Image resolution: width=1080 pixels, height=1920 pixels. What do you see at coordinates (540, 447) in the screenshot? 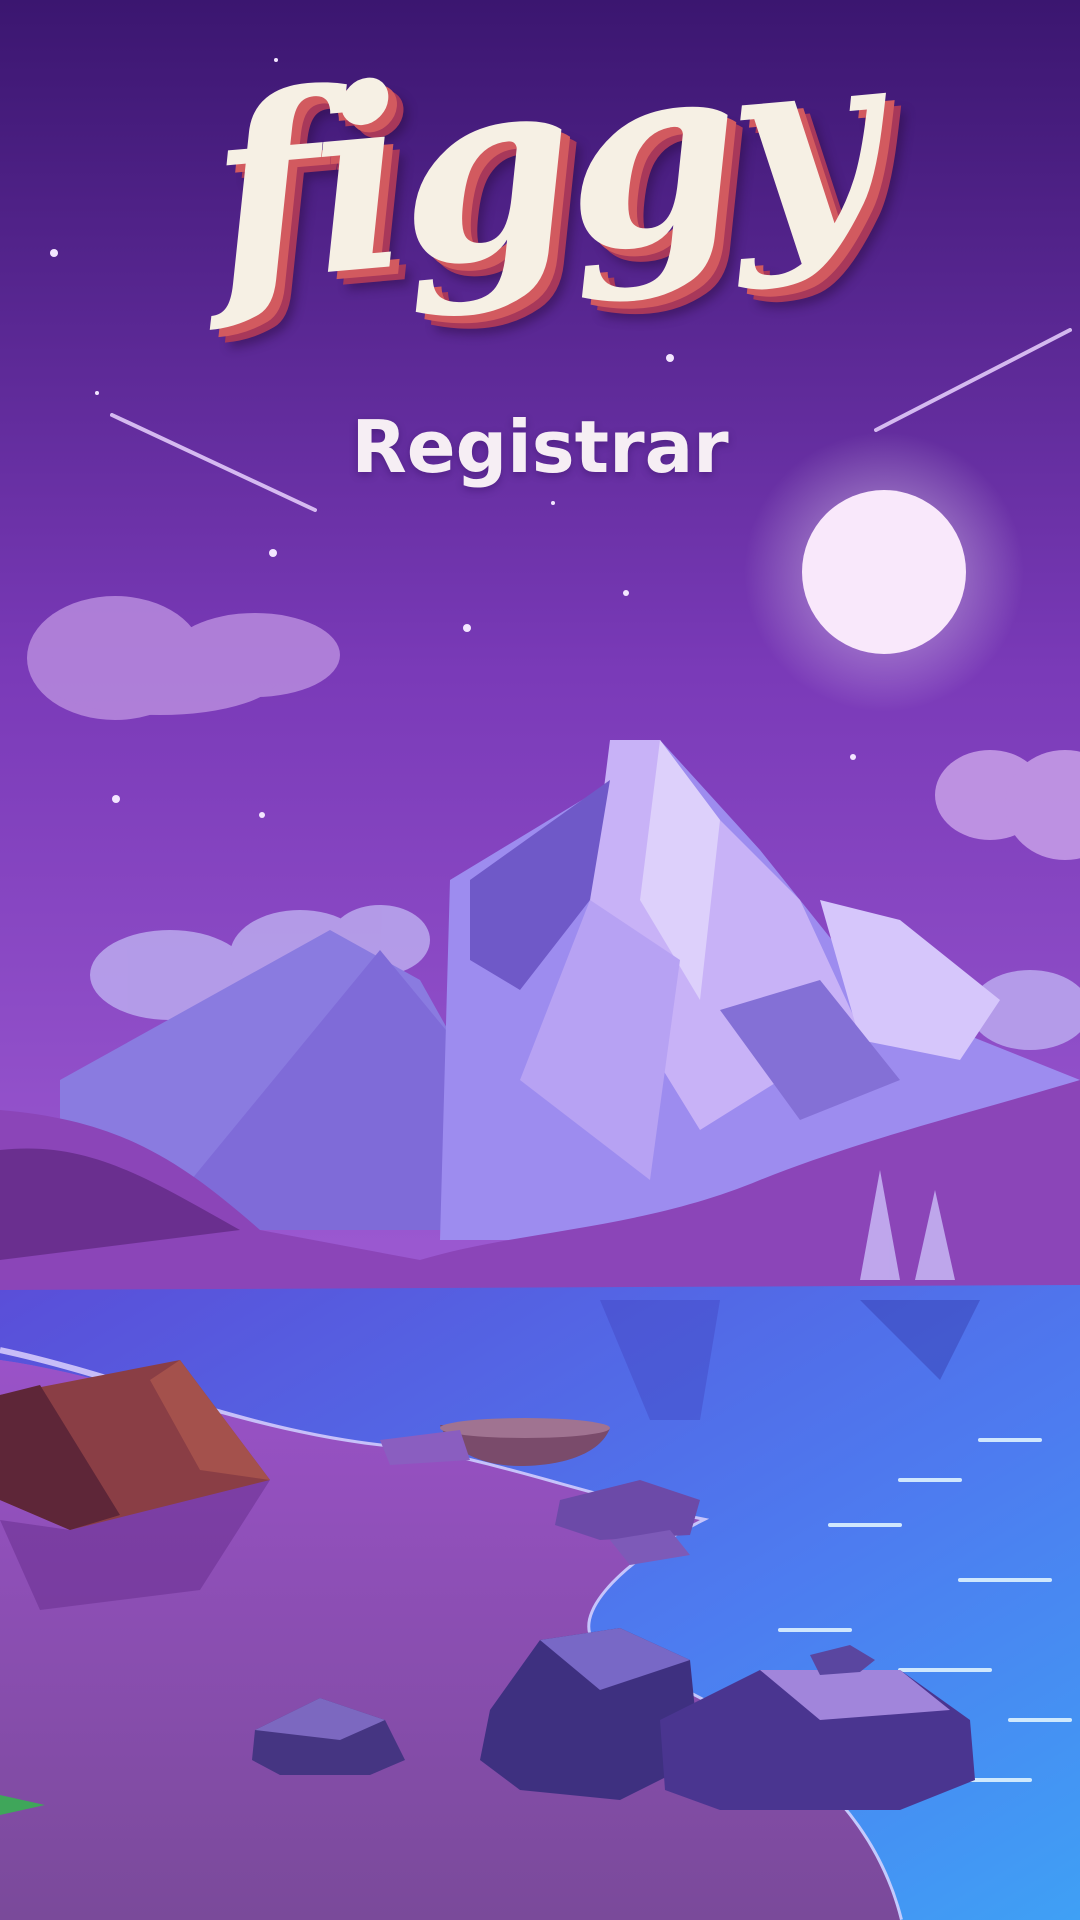
I see `screen-title: Registrar` at bounding box center [540, 447].